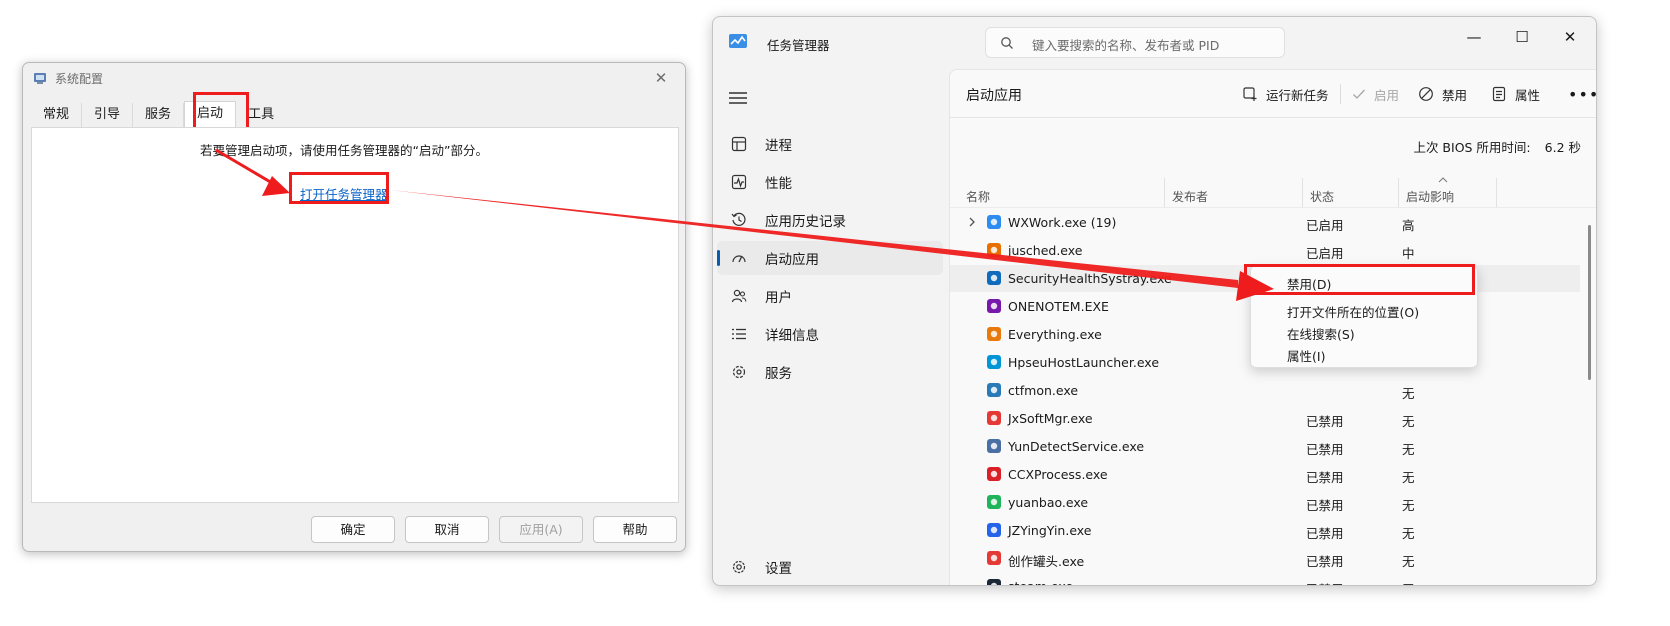 The image size is (1670, 626). I want to click on window-close-button: ✕, so click(1570, 37).